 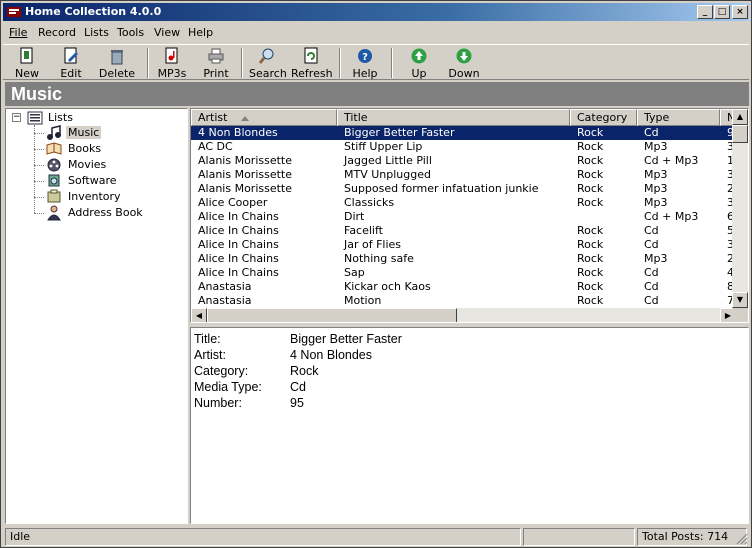 What do you see at coordinates (16, 117) in the screenshot?
I see `collapse-icon: −` at bounding box center [16, 117].